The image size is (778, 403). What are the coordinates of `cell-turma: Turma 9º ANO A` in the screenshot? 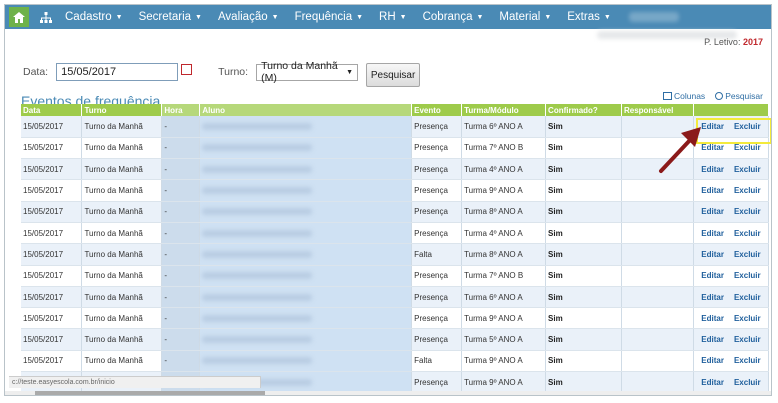 It's located at (504, 190).